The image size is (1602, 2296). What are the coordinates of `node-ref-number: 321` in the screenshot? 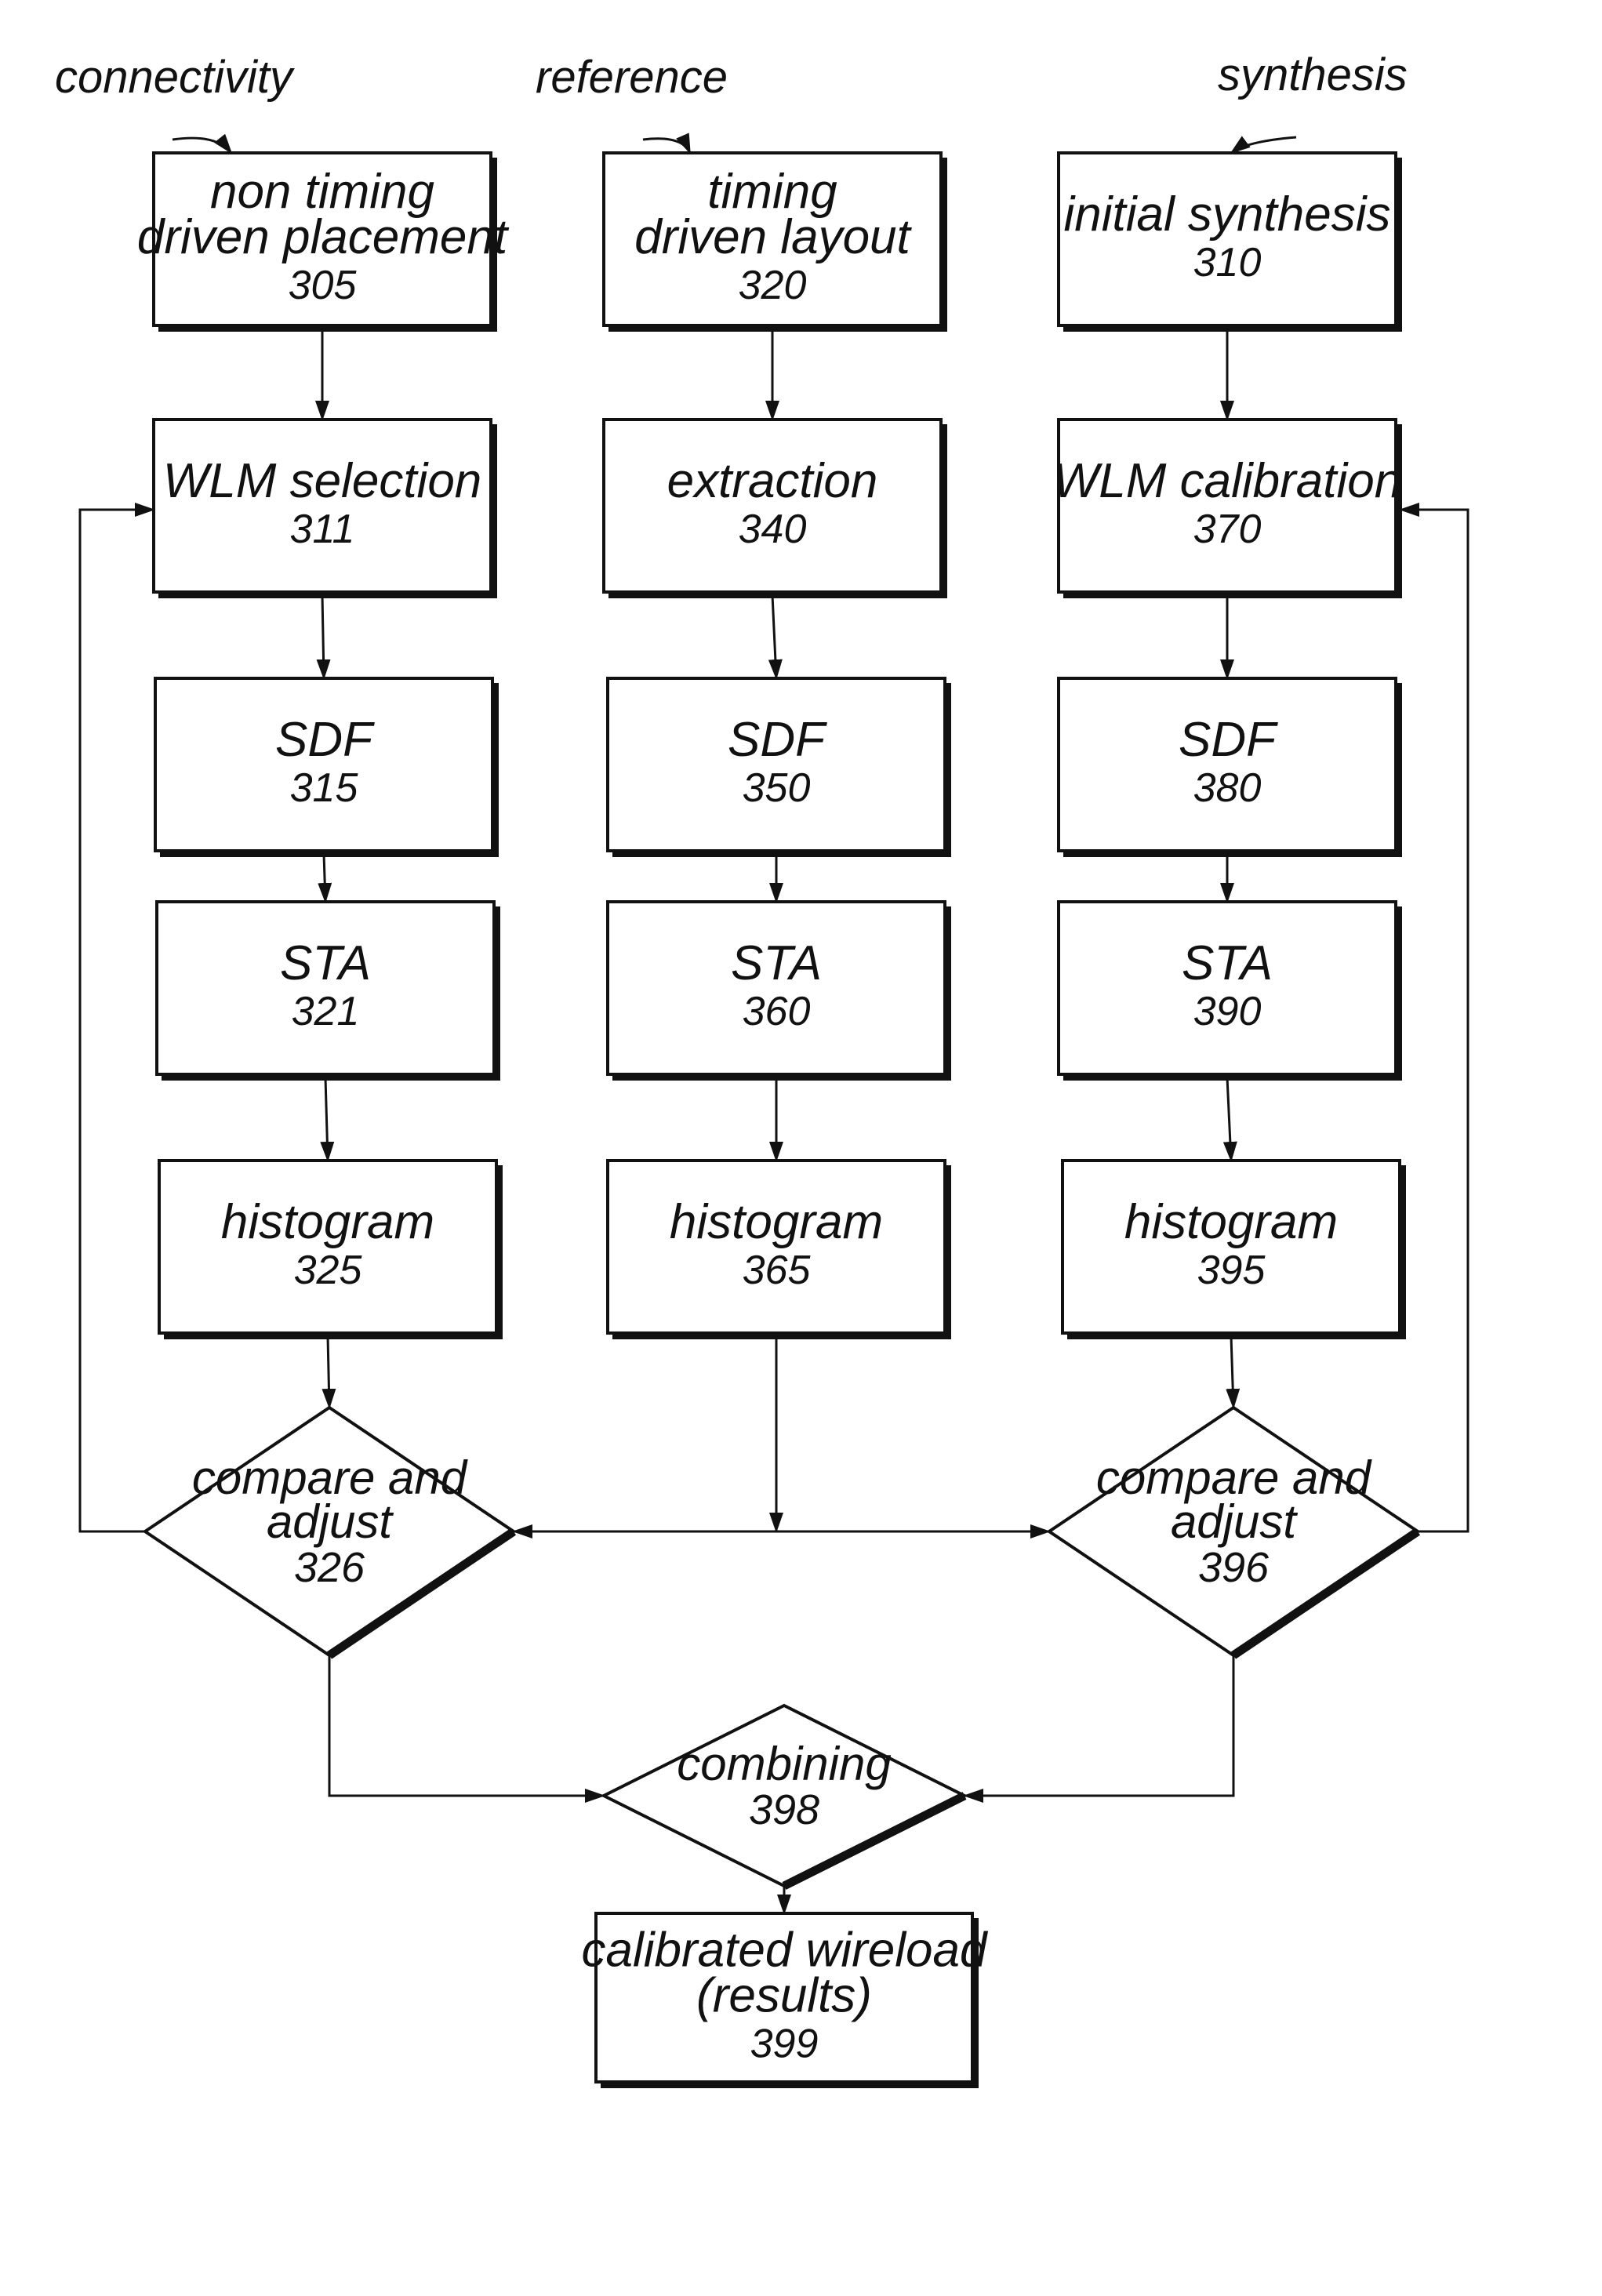 It's located at (326, 1011).